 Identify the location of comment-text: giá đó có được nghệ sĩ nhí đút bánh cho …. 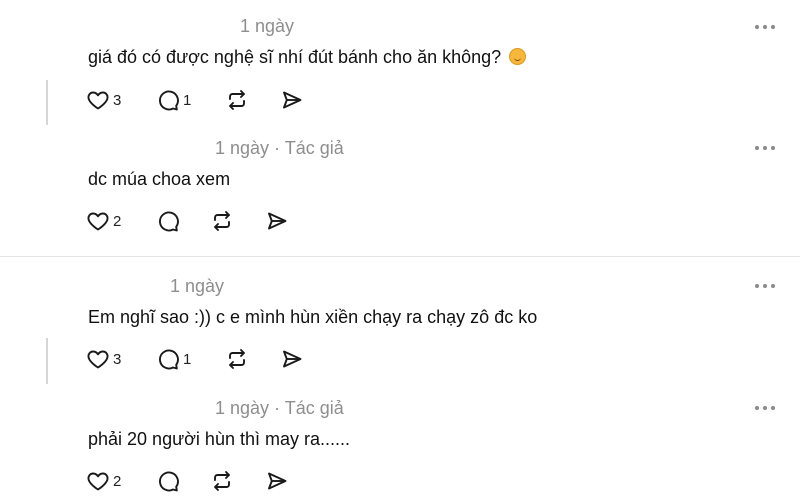
(307, 57).